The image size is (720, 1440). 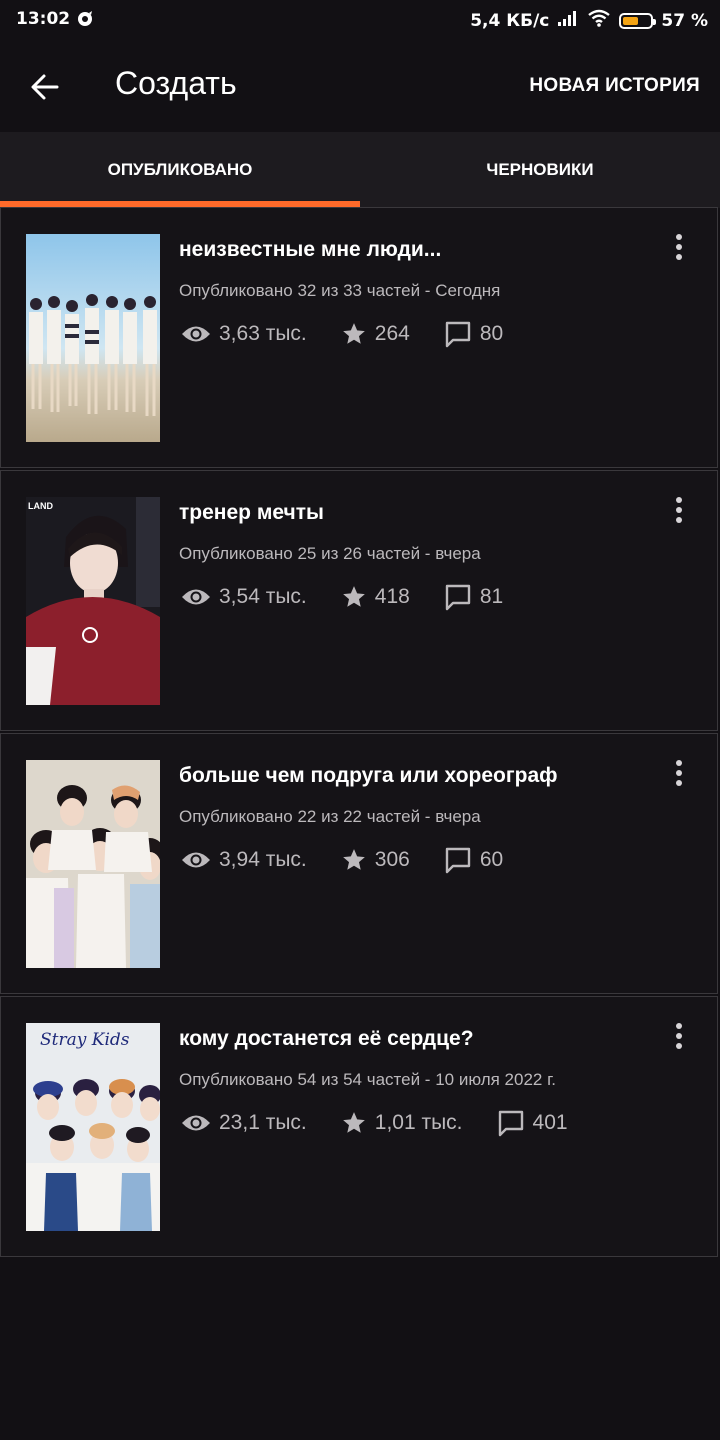 What do you see at coordinates (491, 333) in the screenshot?
I see `comments-count: 80` at bounding box center [491, 333].